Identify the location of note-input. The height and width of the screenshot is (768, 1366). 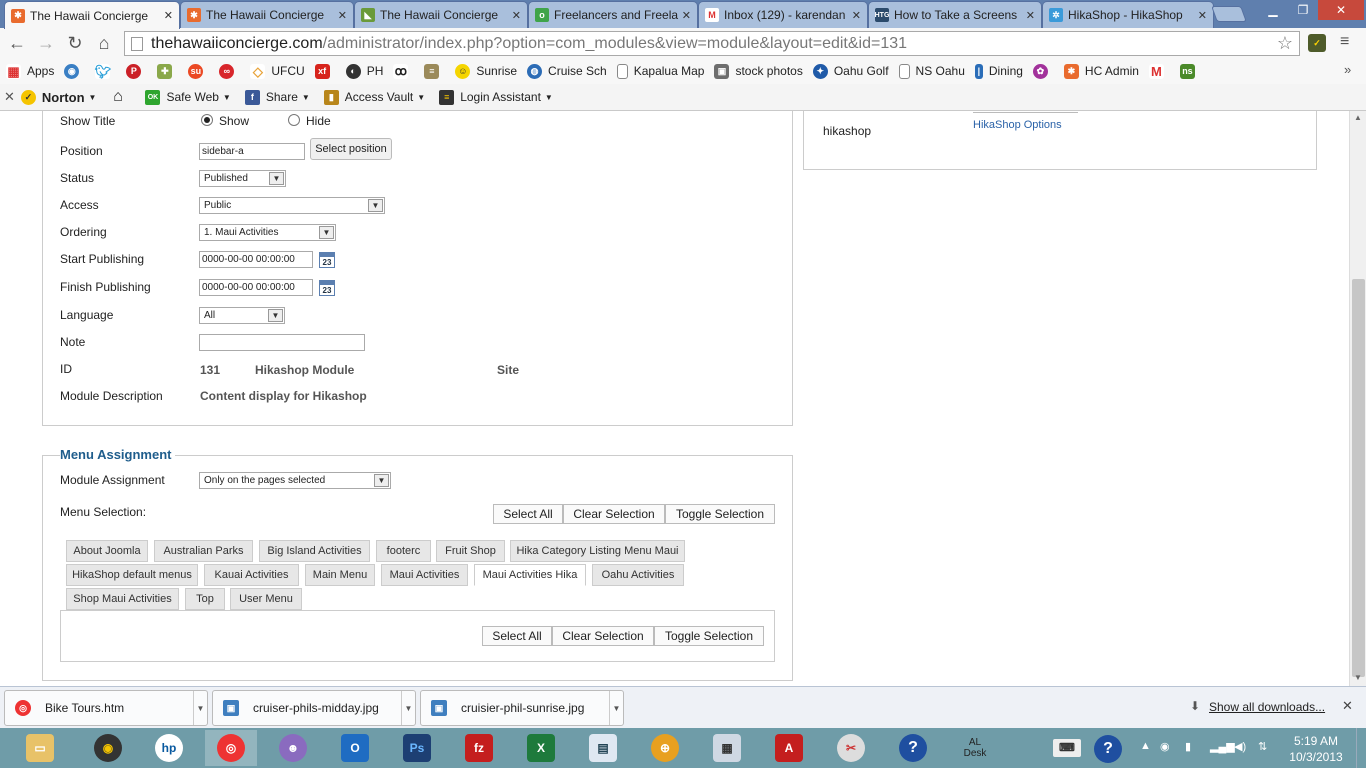
(282, 342).